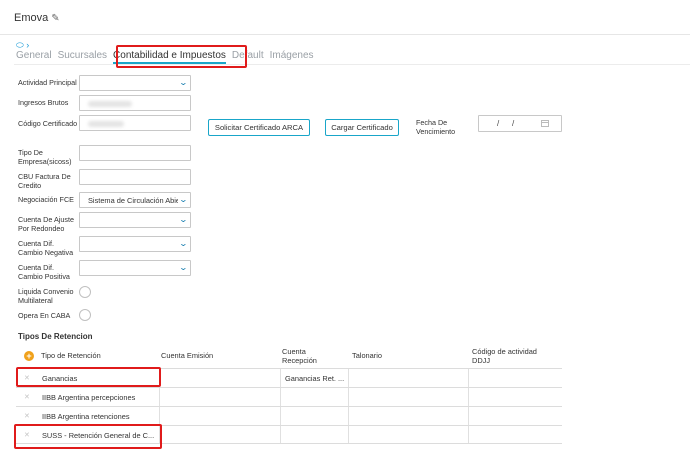  What do you see at coordinates (88, 377) in the screenshot?
I see `highlight-box-ganancias` at bounding box center [88, 377].